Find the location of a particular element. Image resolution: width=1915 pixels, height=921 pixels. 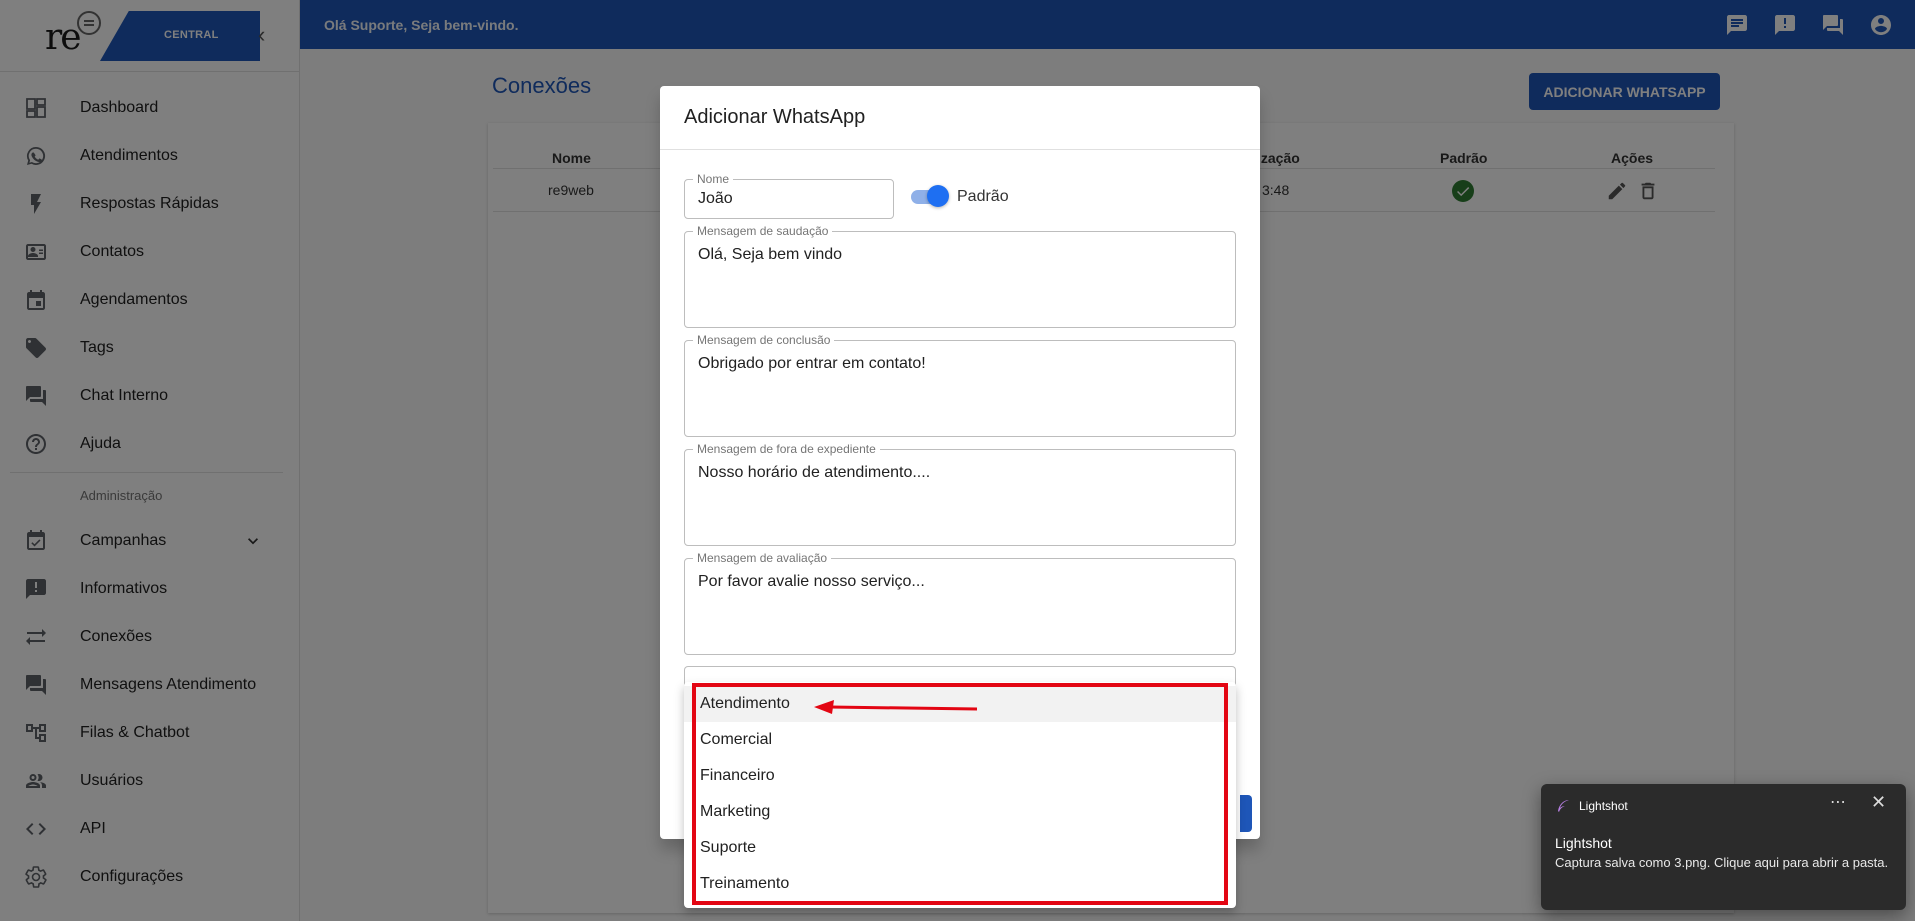

switch-thumb is located at coordinates (938, 196).